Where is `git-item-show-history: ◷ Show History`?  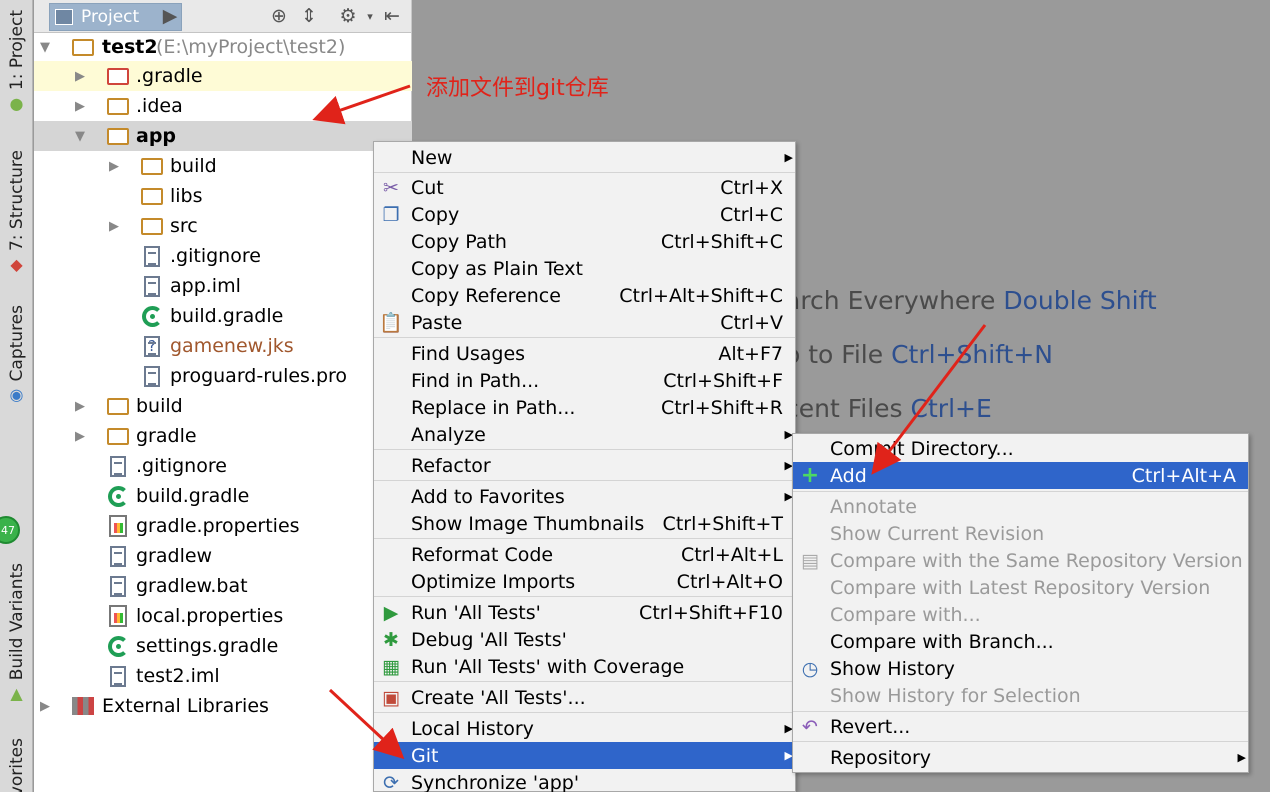
git-item-show-history: ◷ Show History is located at coordinates (1020, 668).